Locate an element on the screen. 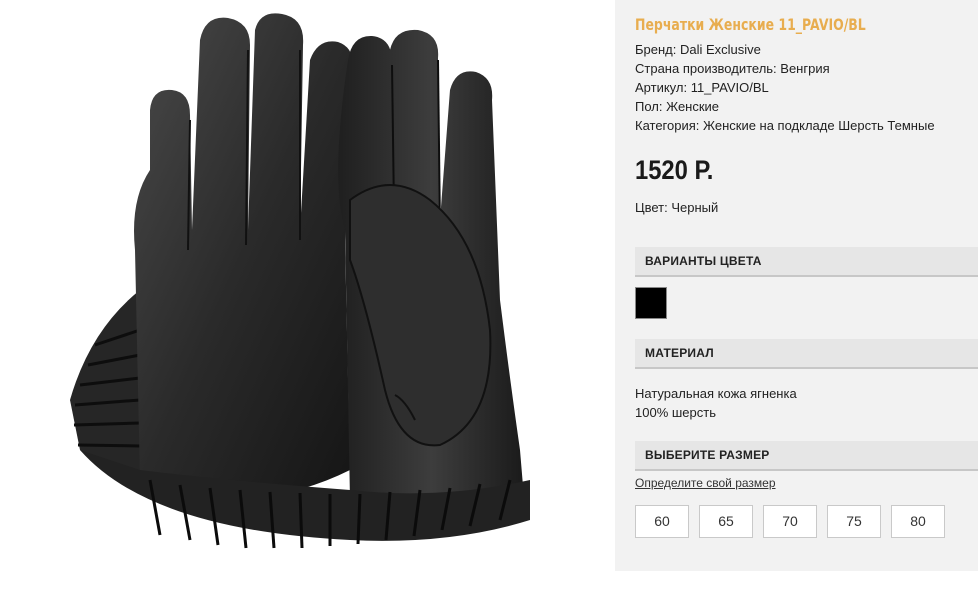  product-price: 1520 Р. is located at coordinates (674, 170).